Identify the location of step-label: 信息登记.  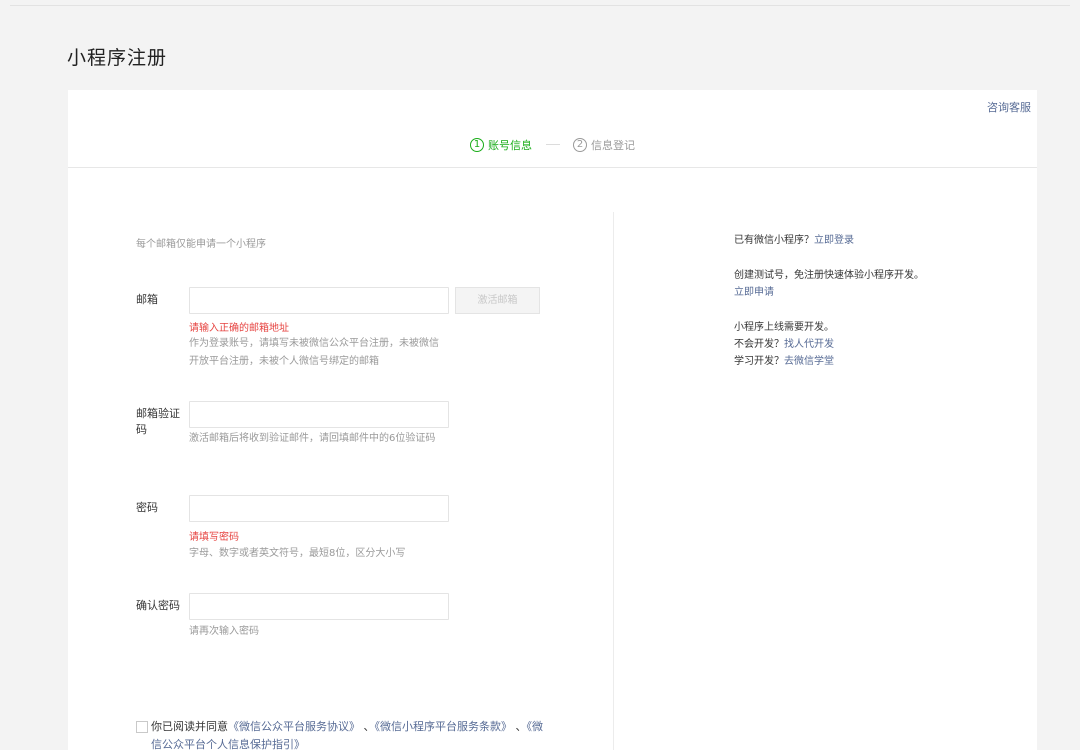
(613, 145).